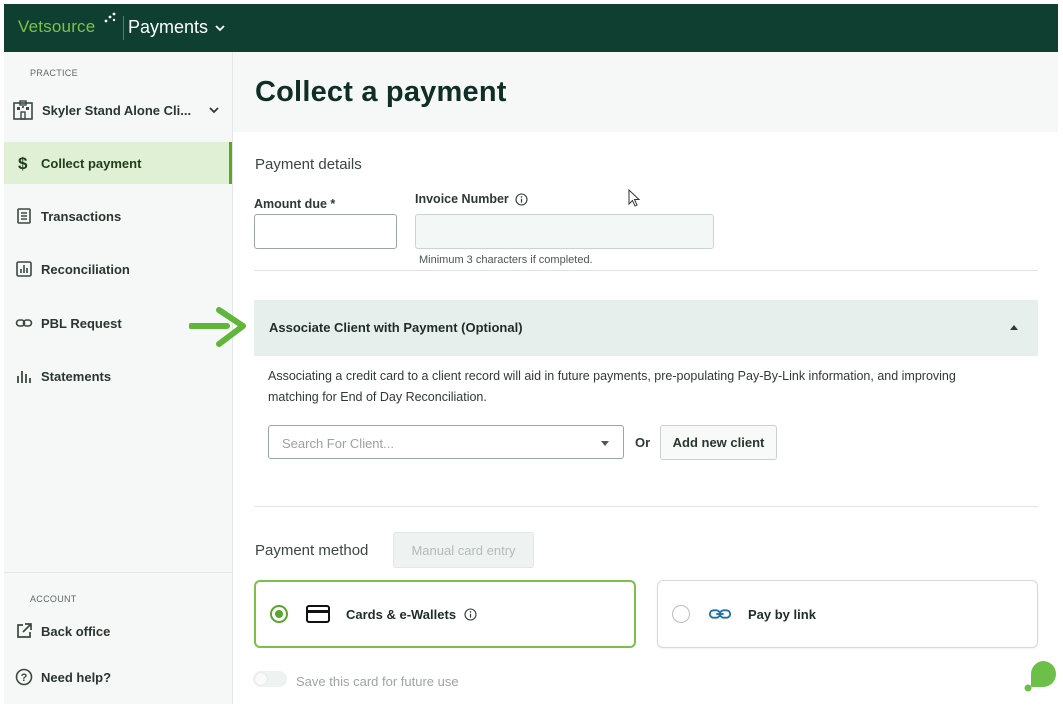  What do you see at coordinates (118, 677) in the screenshot?
I see `sidebar-item-need-help: ? Need help?` at bounding box center [118, 677].